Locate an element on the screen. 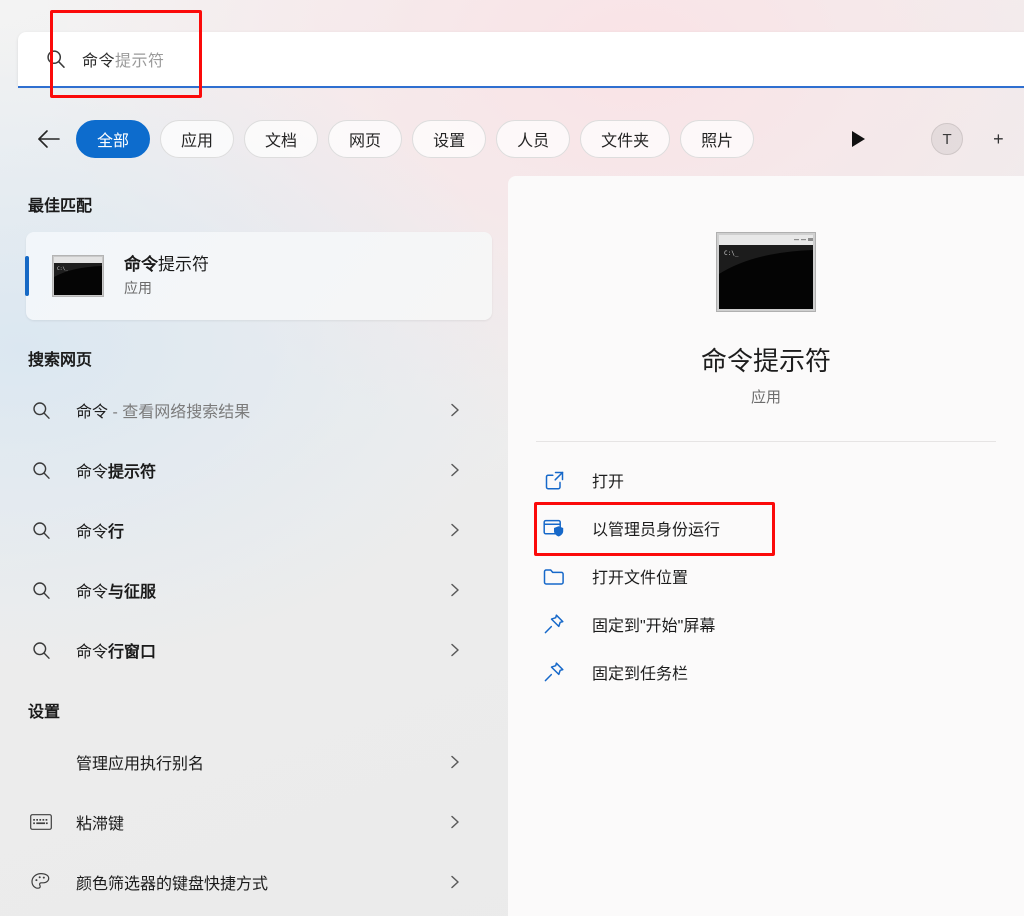 The width and height of the screenshot is (1024, 916). action-open-file-location: 打开文件位置 is located at coordinates (766, 576).